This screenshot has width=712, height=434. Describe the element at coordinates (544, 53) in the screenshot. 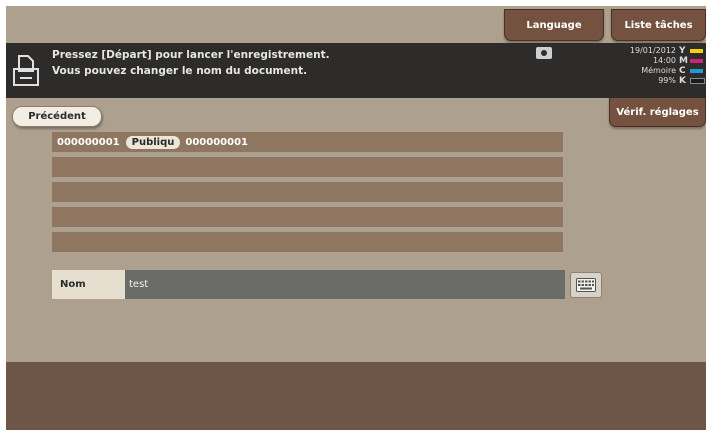

I see `camera-icon` at that location.